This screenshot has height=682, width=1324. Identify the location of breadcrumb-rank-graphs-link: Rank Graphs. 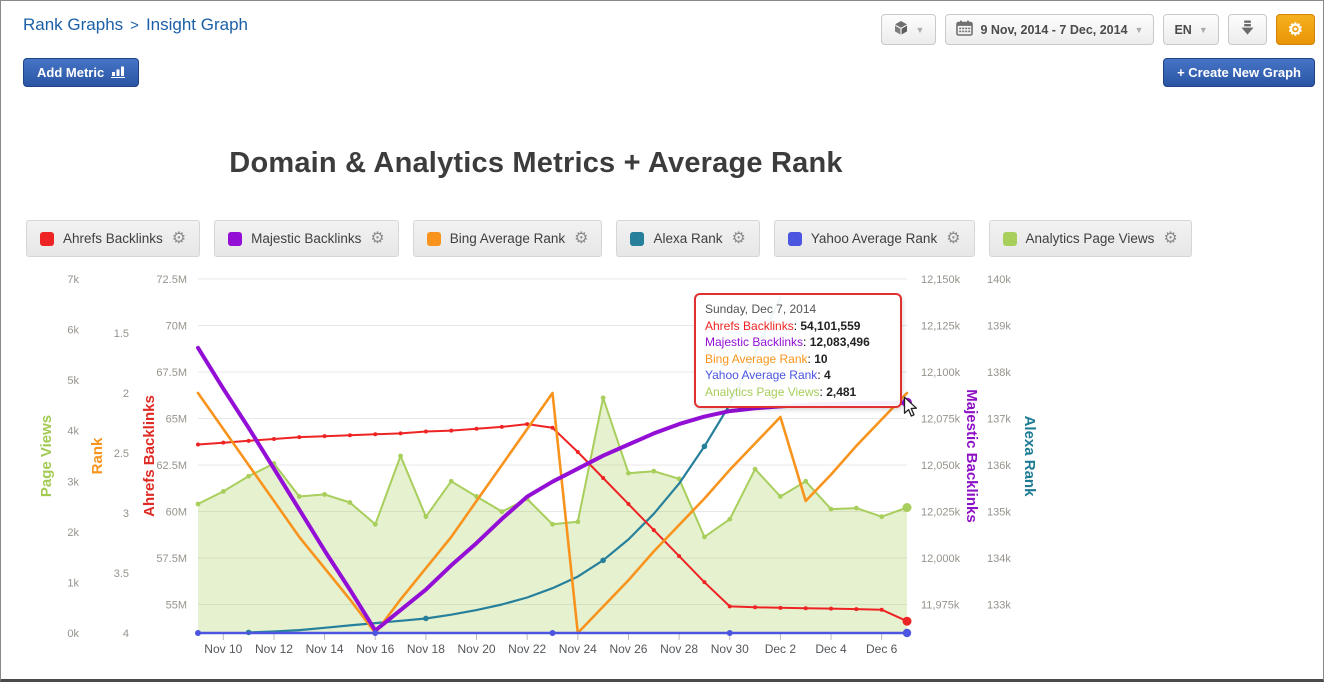
(73, 24).